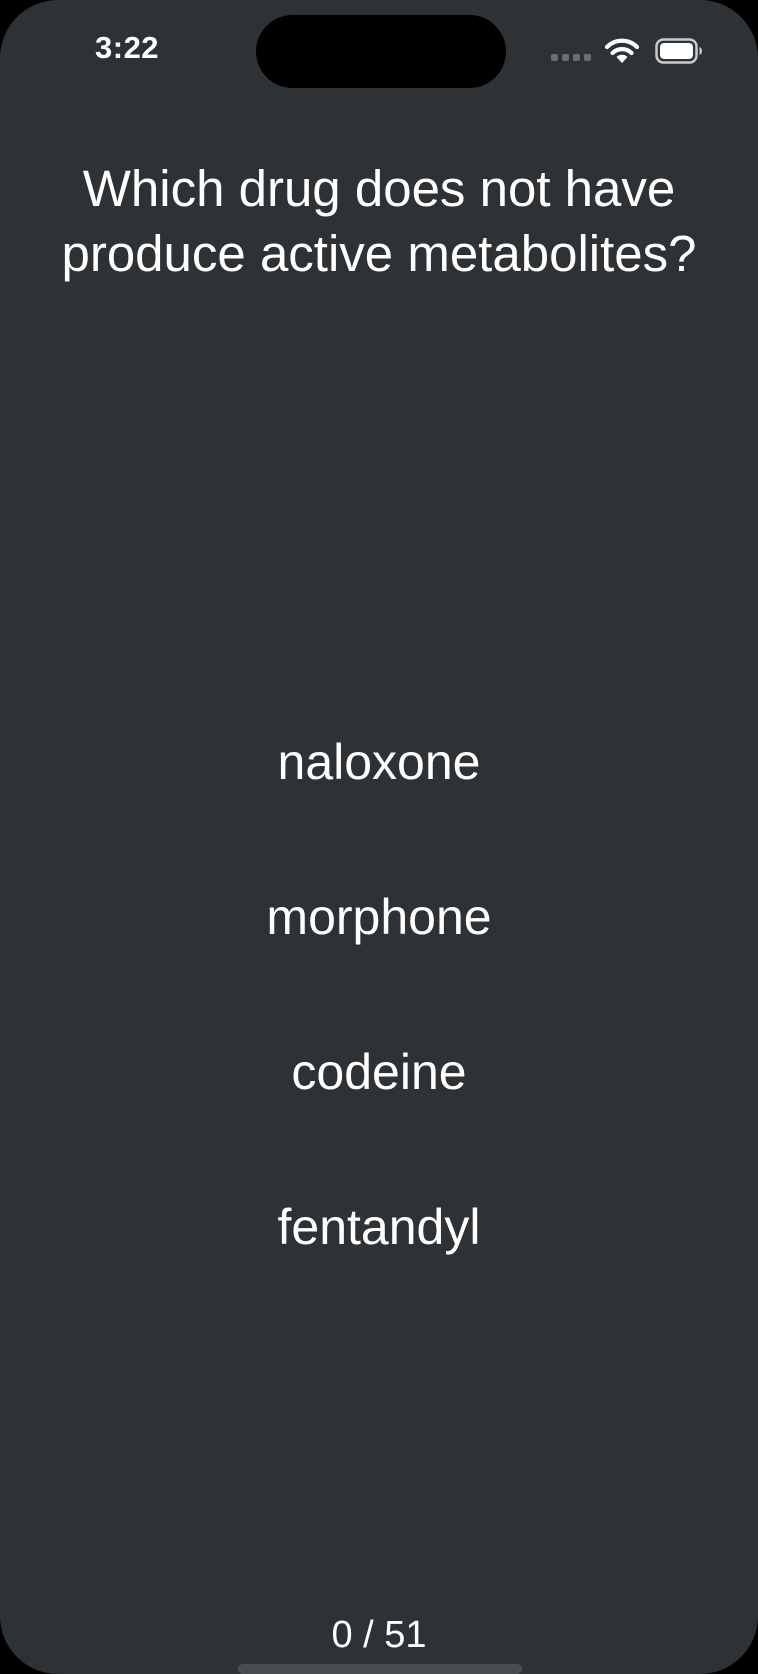 Image resolution: width=758 pixels, height=1674 pixels. What do you see at coordinates (678, 51) in the screenshot?
I see `battery-icon` at bounding box center [678, 51].